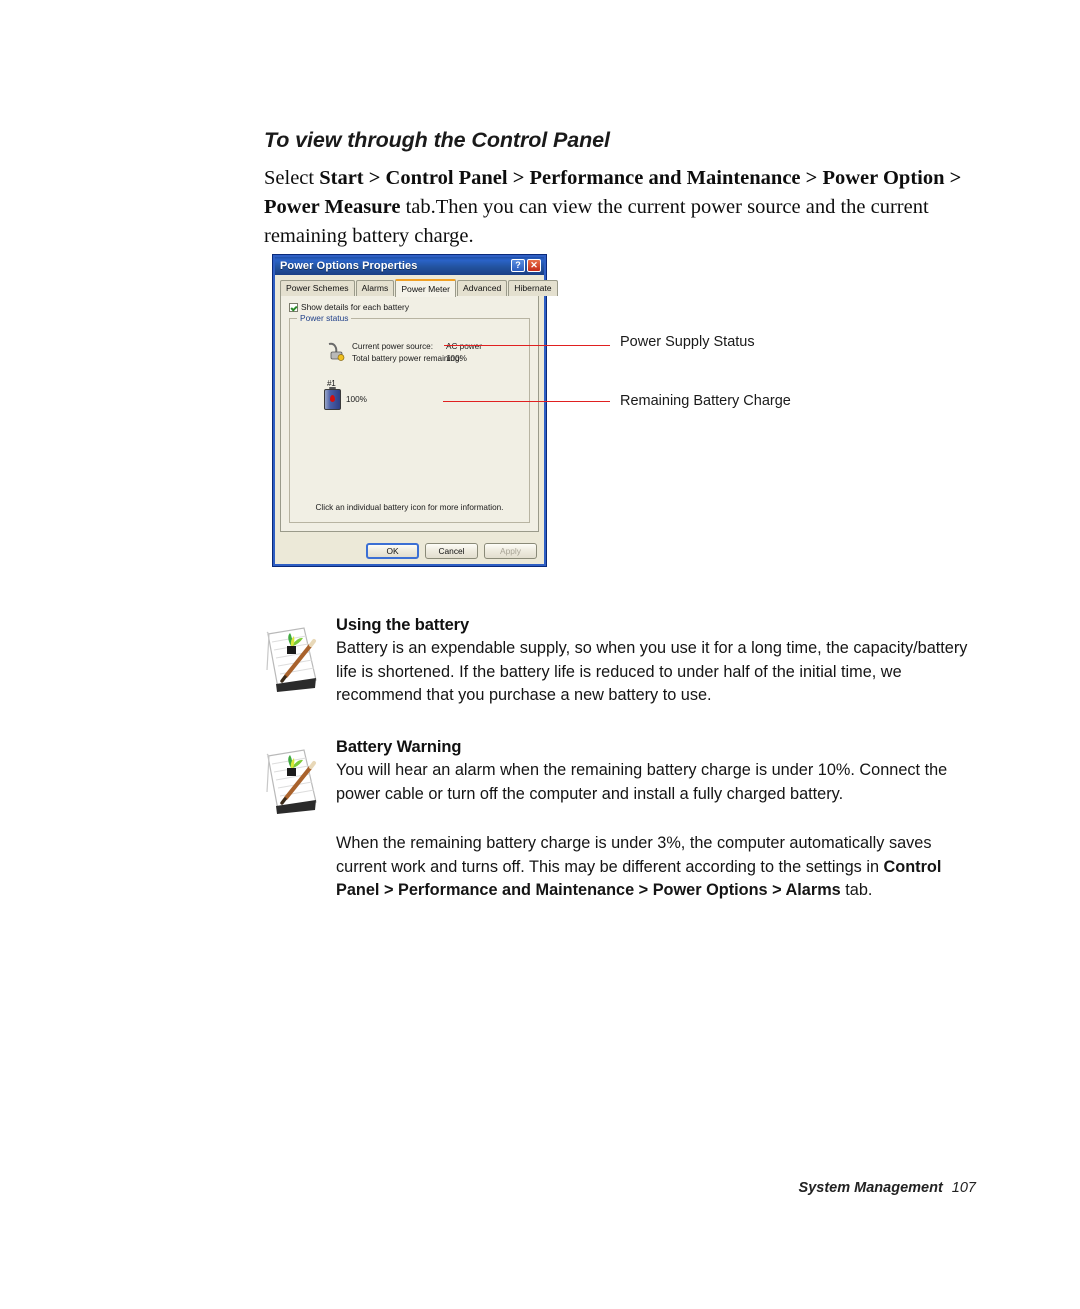 Image resolution: width=1080 pixels, height=1309 pixels. I want to click on battery-row: 100%, so click(345, 398).